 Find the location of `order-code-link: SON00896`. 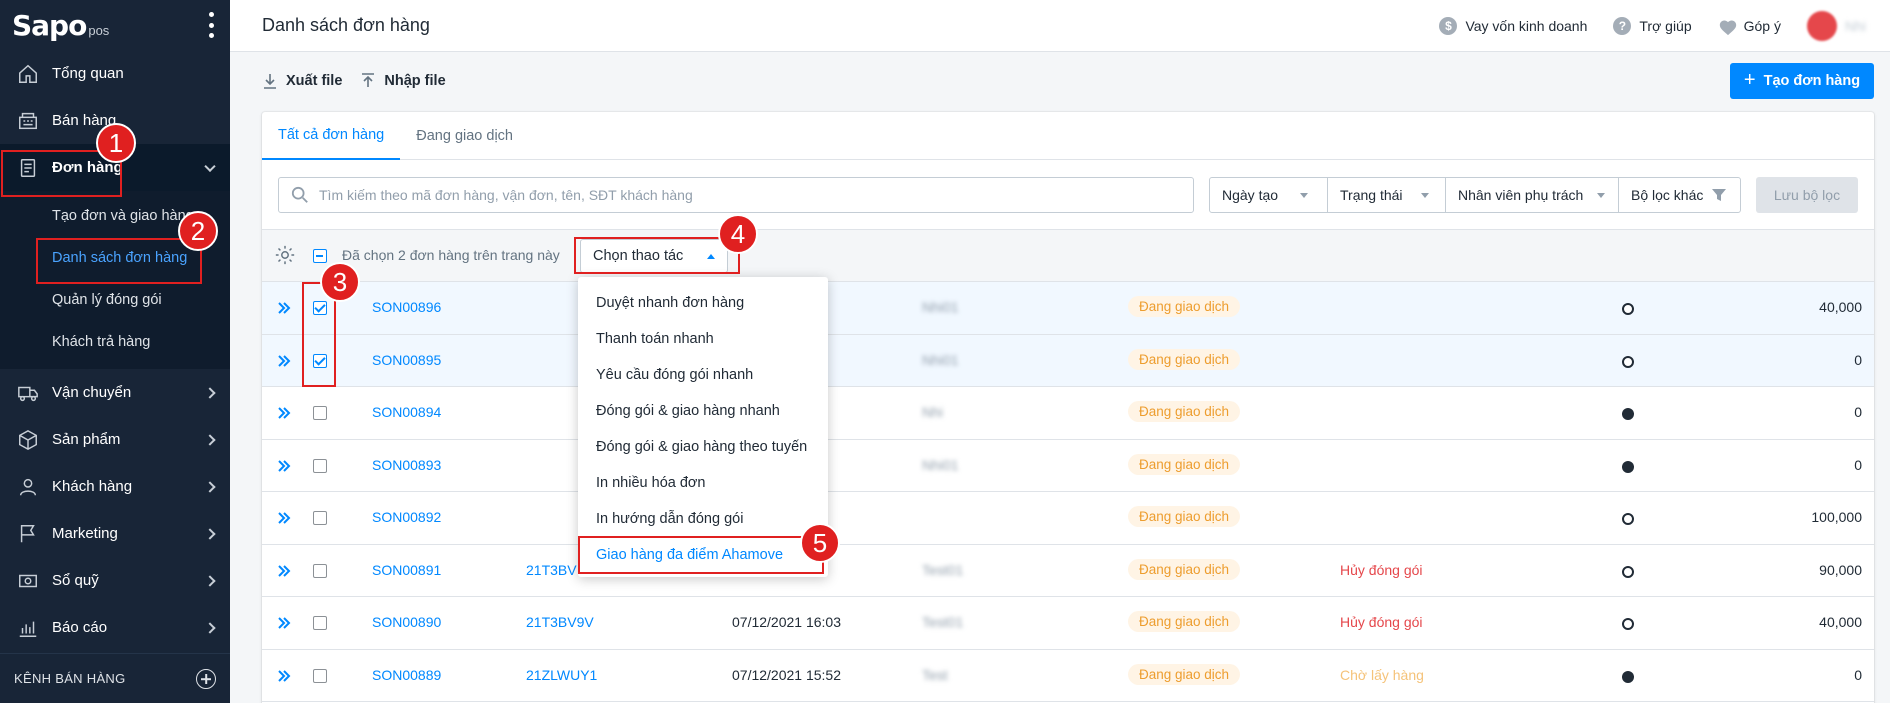

order-code-link: SON00896 is located at coordinates (406, 307).